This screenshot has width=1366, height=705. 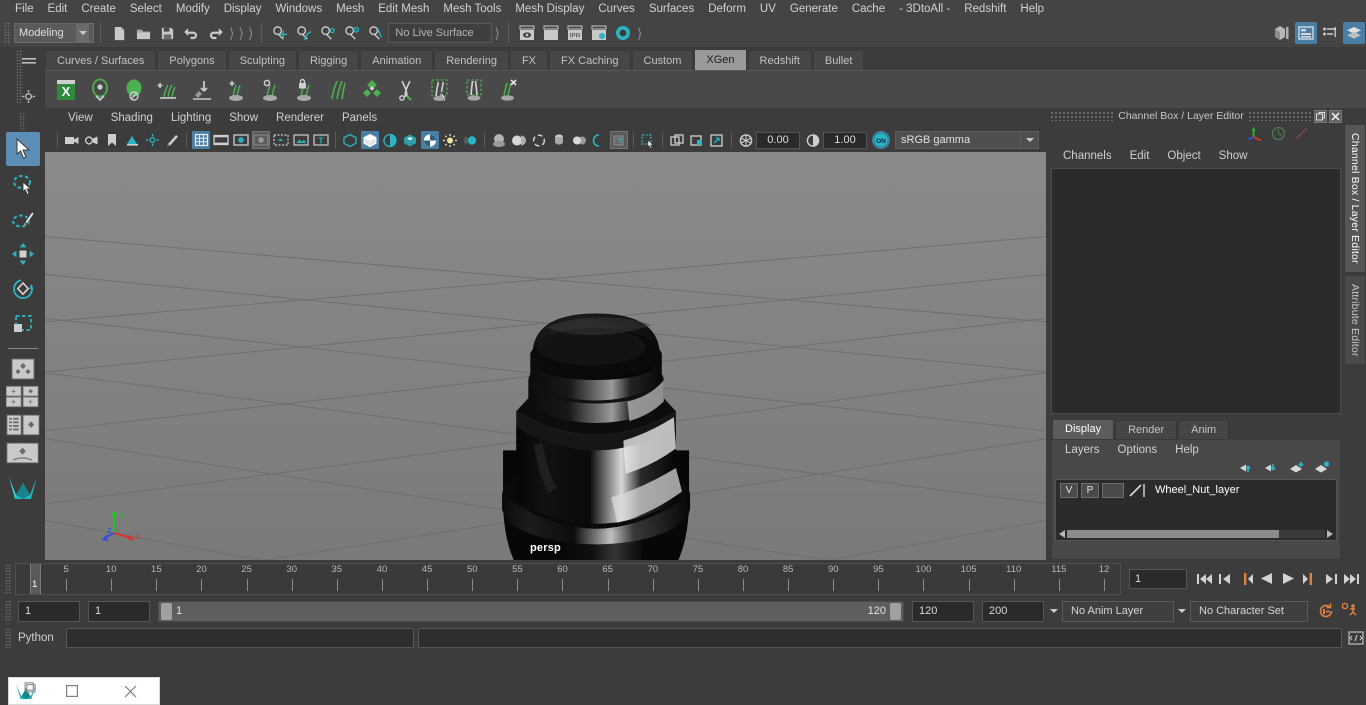 I want to click on menu-select: Select, so click(x=146, y=9).